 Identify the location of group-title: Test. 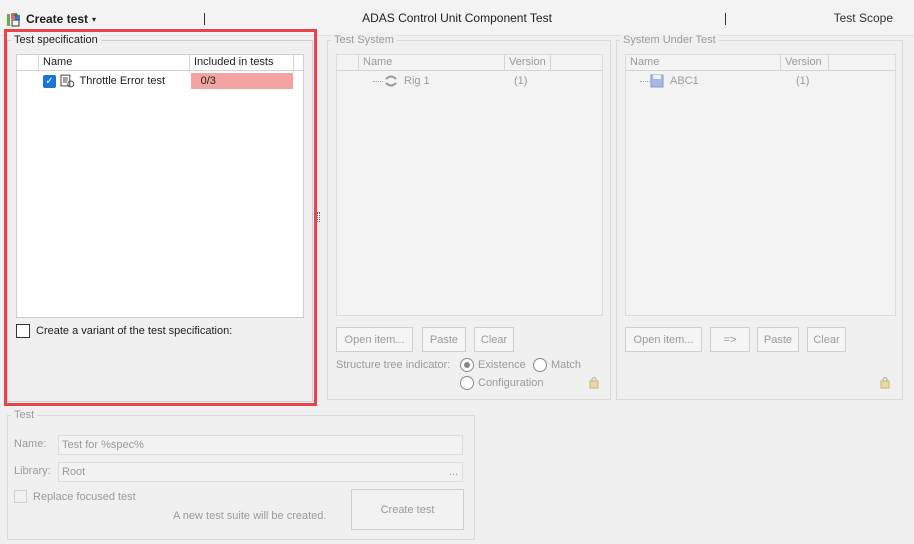
(24, 415).